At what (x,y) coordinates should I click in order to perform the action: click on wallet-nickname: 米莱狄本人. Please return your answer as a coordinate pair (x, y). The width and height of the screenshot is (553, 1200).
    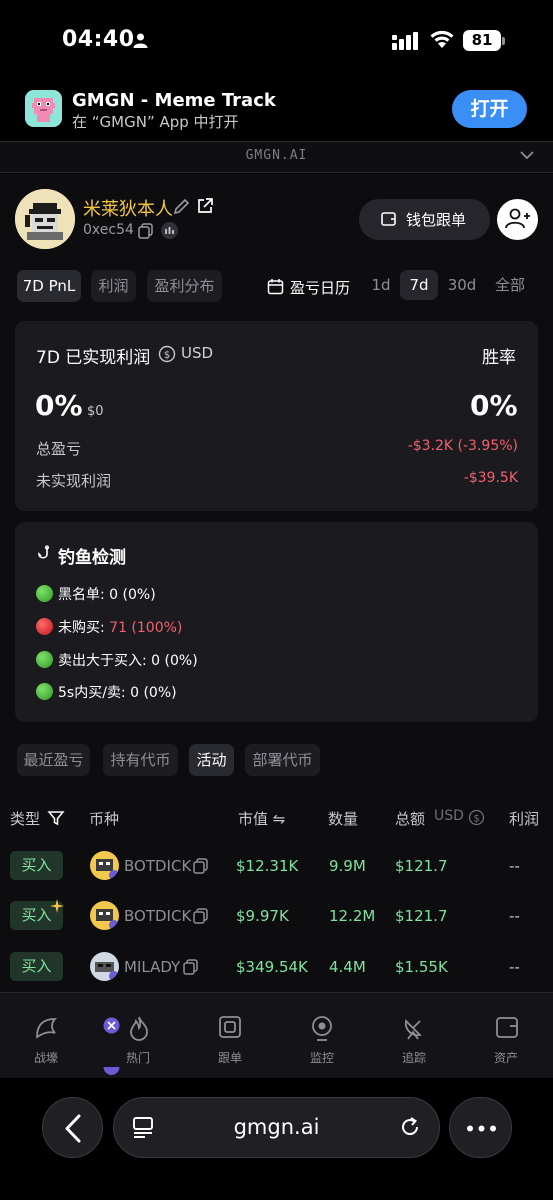
    Looking at the image, I should click on (128, 209).